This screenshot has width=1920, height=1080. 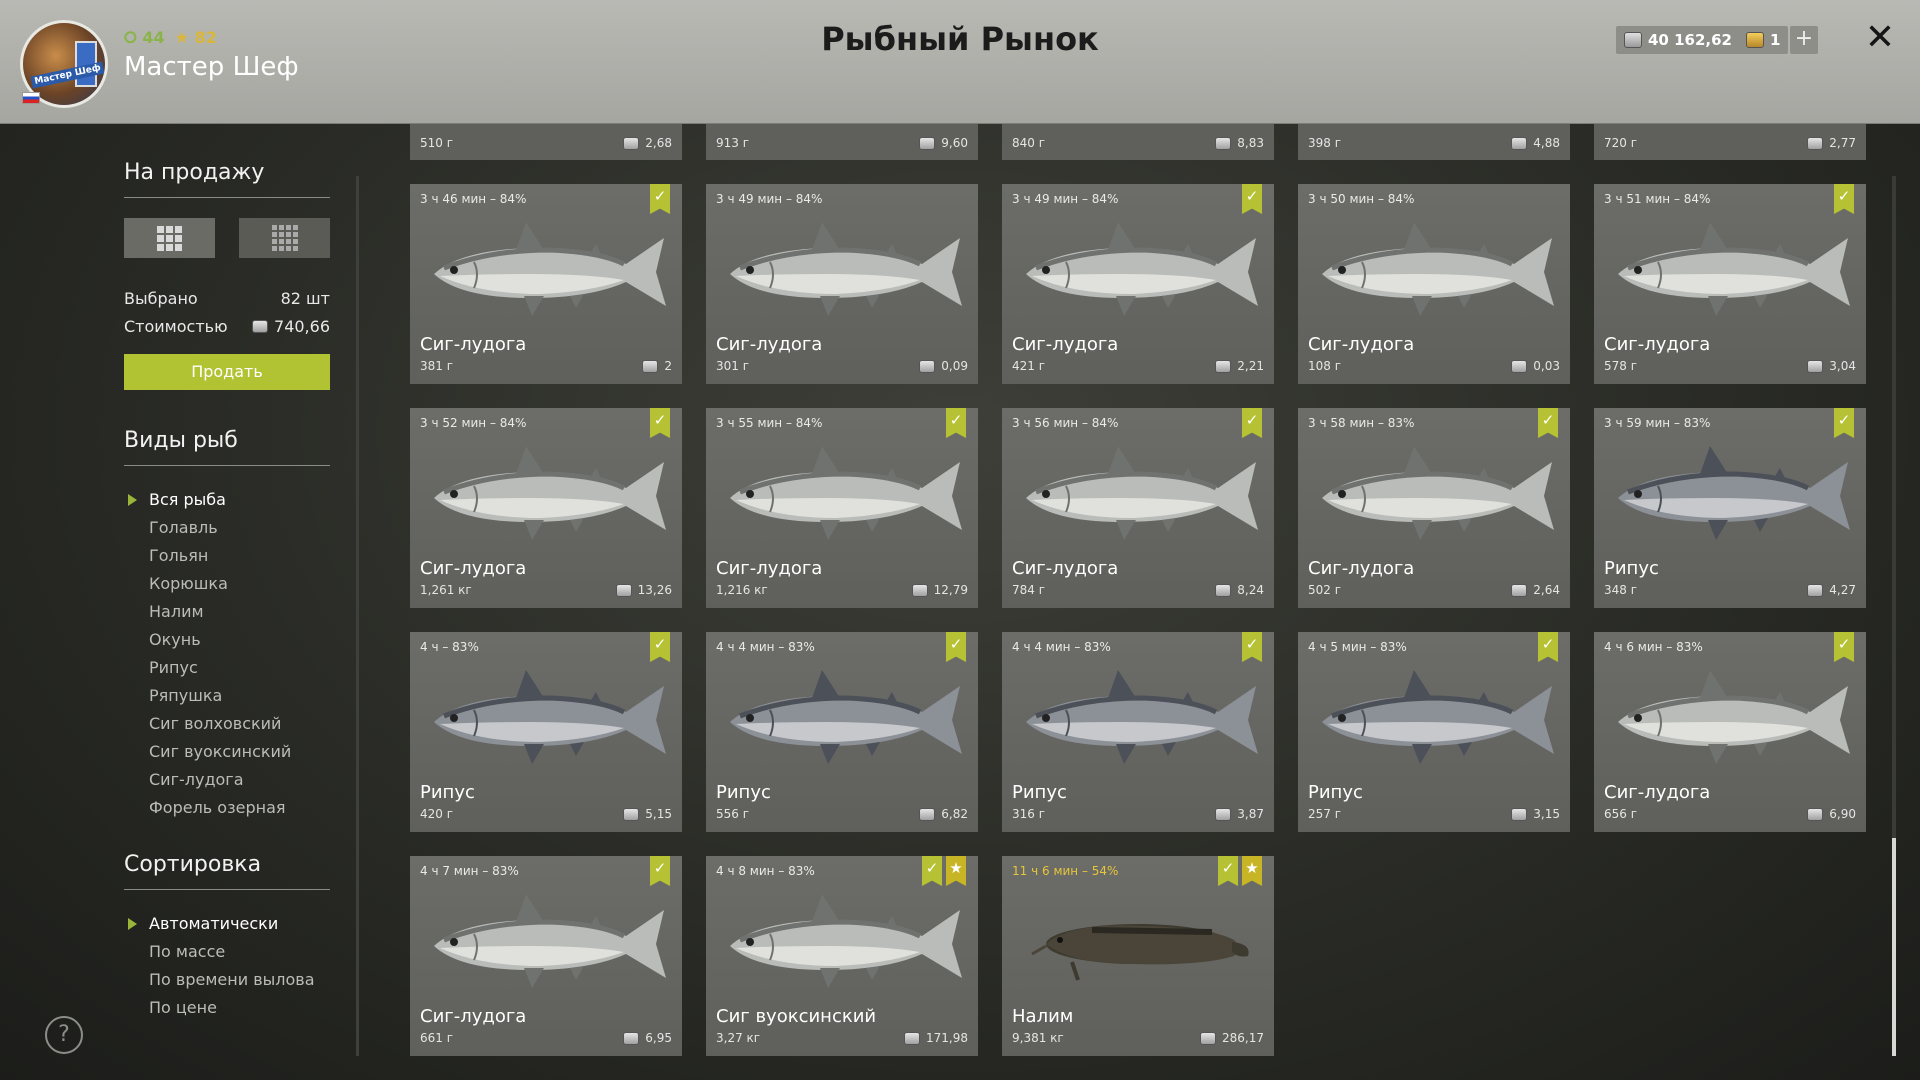 What do you see at coordinates (1894, 947) in the screenshot?
I see `scrollbar-thumb` at bounding box center [1894, 947].